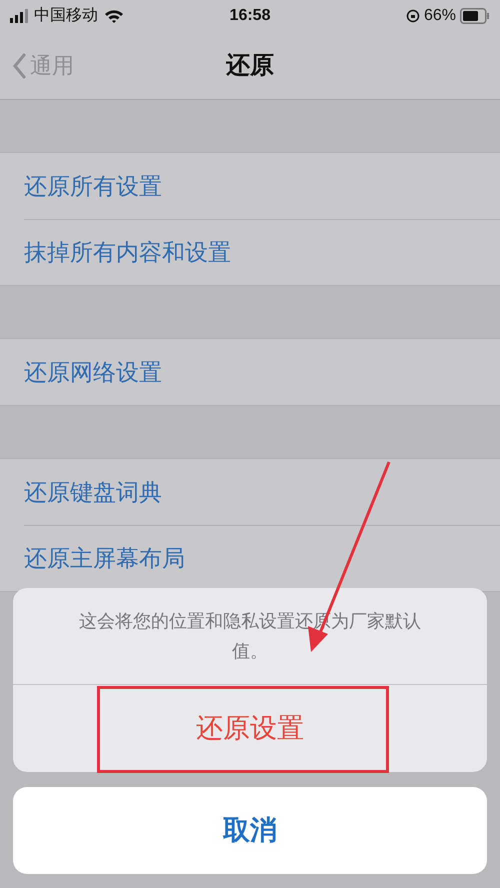 The image size is (500, 888). What do you see at coordinates (413, 16) in the screenshot?
I see `rotation-lock-icon` at bounding box center [413, 16].